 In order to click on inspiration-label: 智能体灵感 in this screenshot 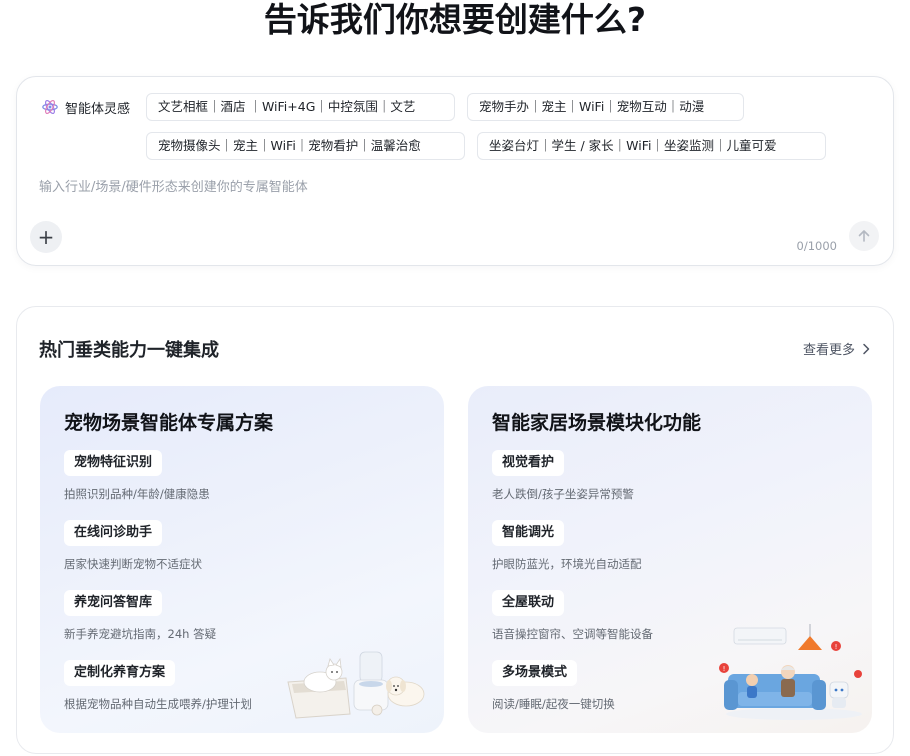, I will do `click(85, 107)`.